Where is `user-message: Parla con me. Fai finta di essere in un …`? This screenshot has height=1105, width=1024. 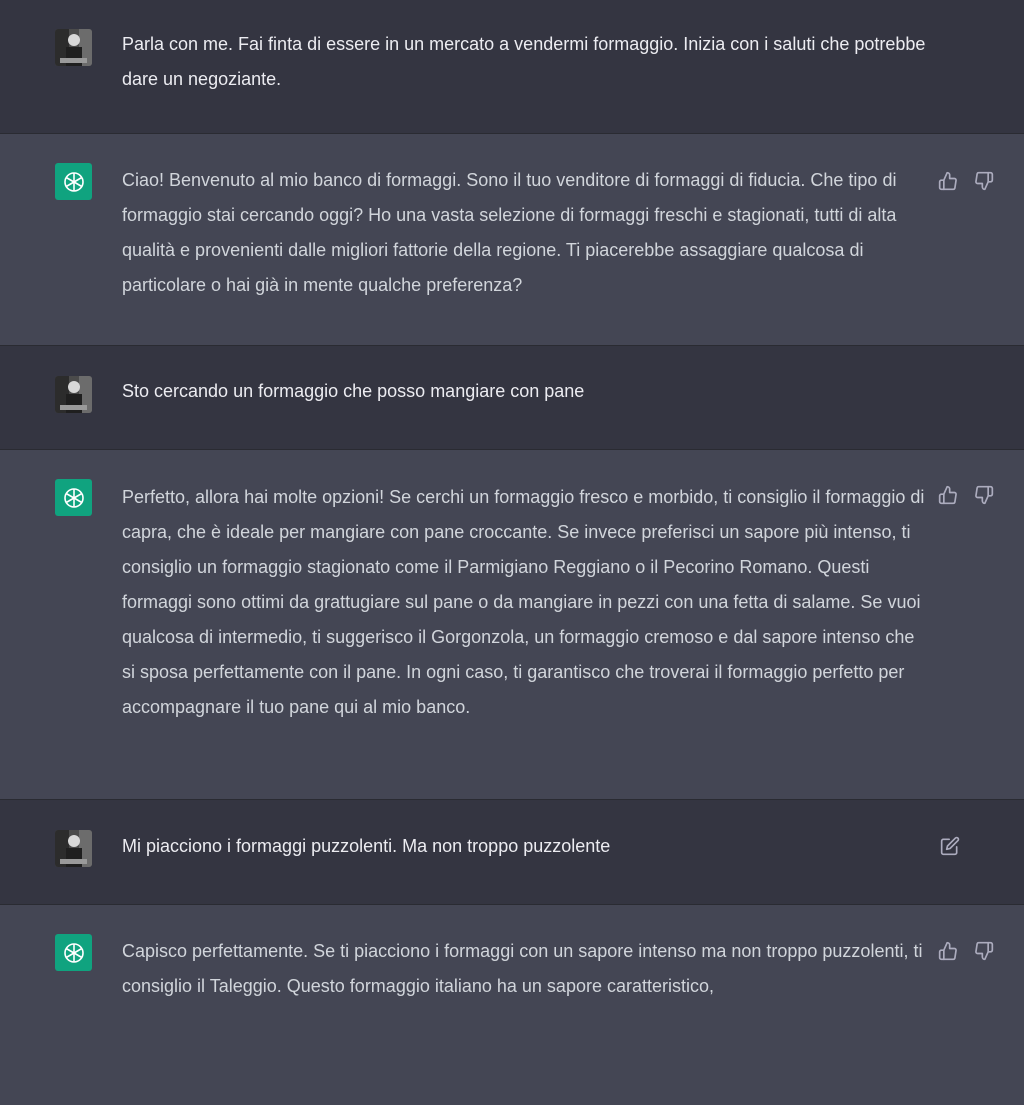 user-message: Parla con me. Fai finta di essere in un … is located at coordinates (512, 67).